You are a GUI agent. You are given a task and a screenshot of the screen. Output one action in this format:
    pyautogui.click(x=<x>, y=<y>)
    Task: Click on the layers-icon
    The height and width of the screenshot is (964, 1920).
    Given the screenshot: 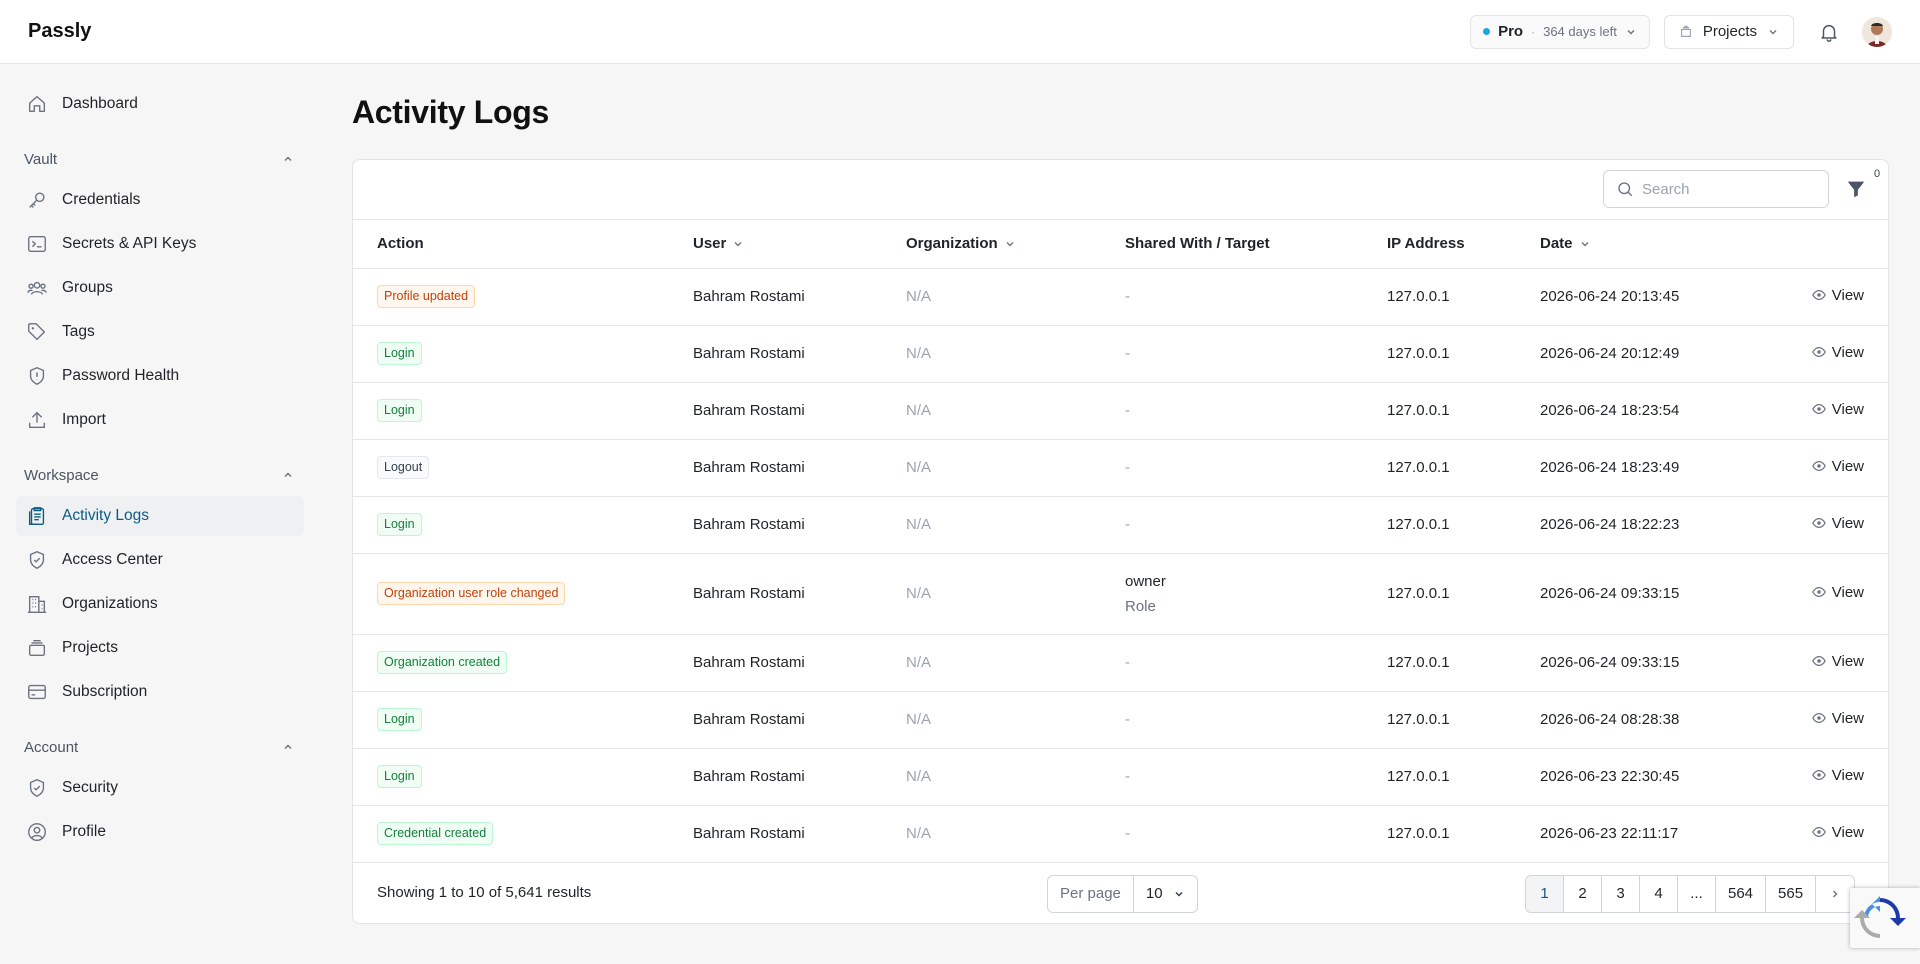 What is the action you would take?
    pyautogui.click(x=37, y=648)
    